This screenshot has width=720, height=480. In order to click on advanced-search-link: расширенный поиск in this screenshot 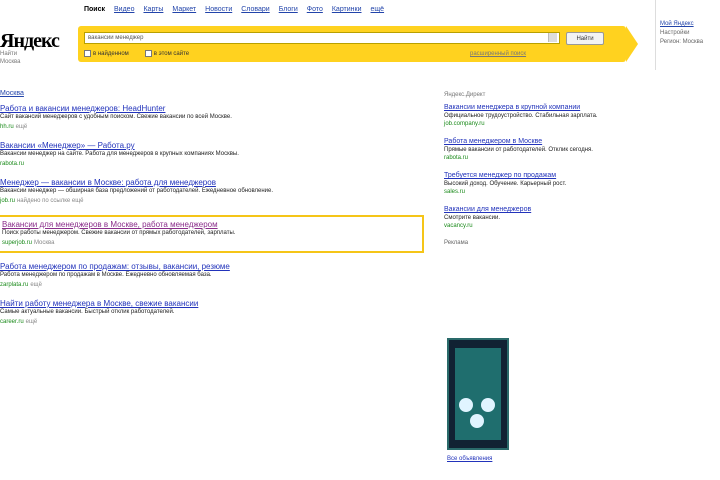, I will do `click(498, 54)`.